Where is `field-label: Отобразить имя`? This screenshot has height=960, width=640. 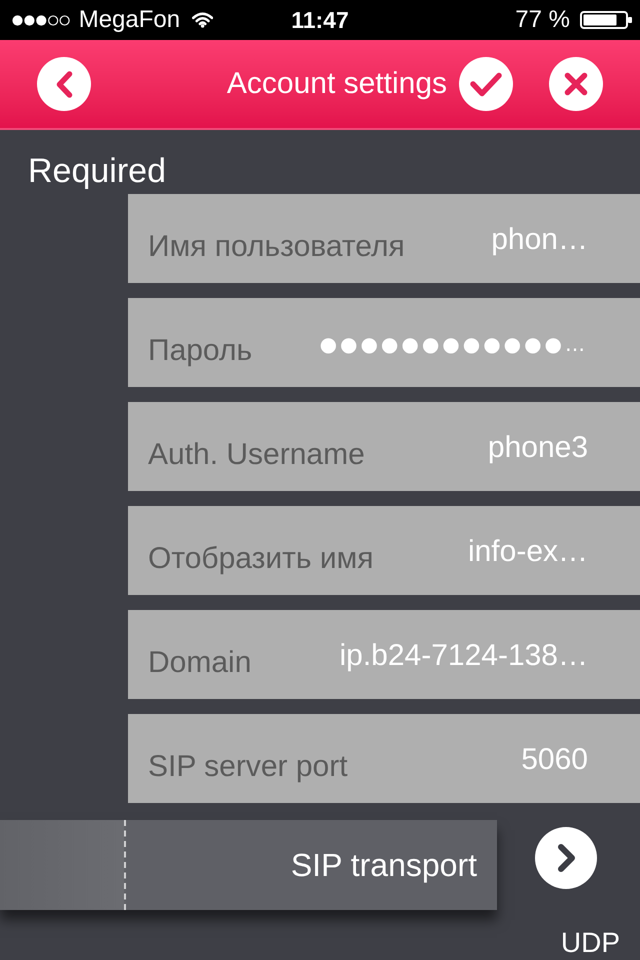
field-label: Отобразить имя is located at coordinates (261, 559).